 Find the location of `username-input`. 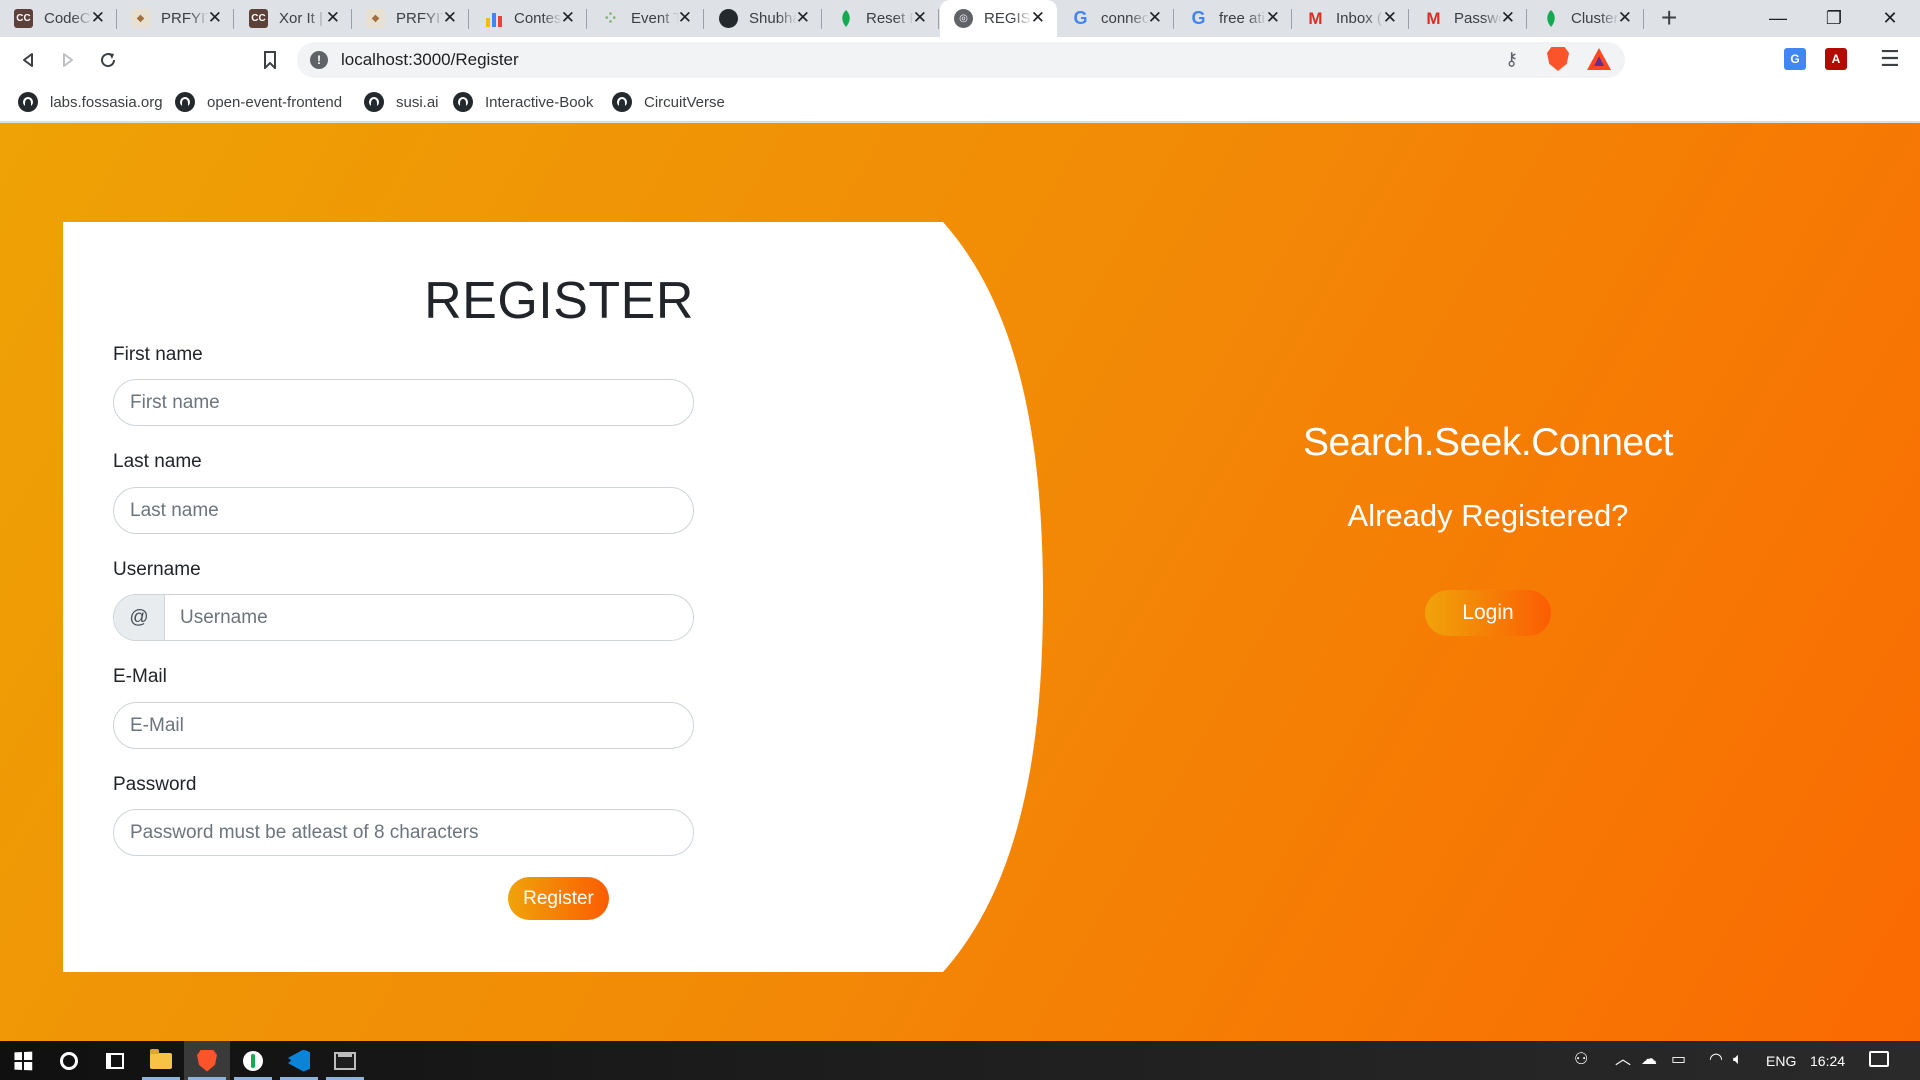

username-input is located at coordinates (429, 617).